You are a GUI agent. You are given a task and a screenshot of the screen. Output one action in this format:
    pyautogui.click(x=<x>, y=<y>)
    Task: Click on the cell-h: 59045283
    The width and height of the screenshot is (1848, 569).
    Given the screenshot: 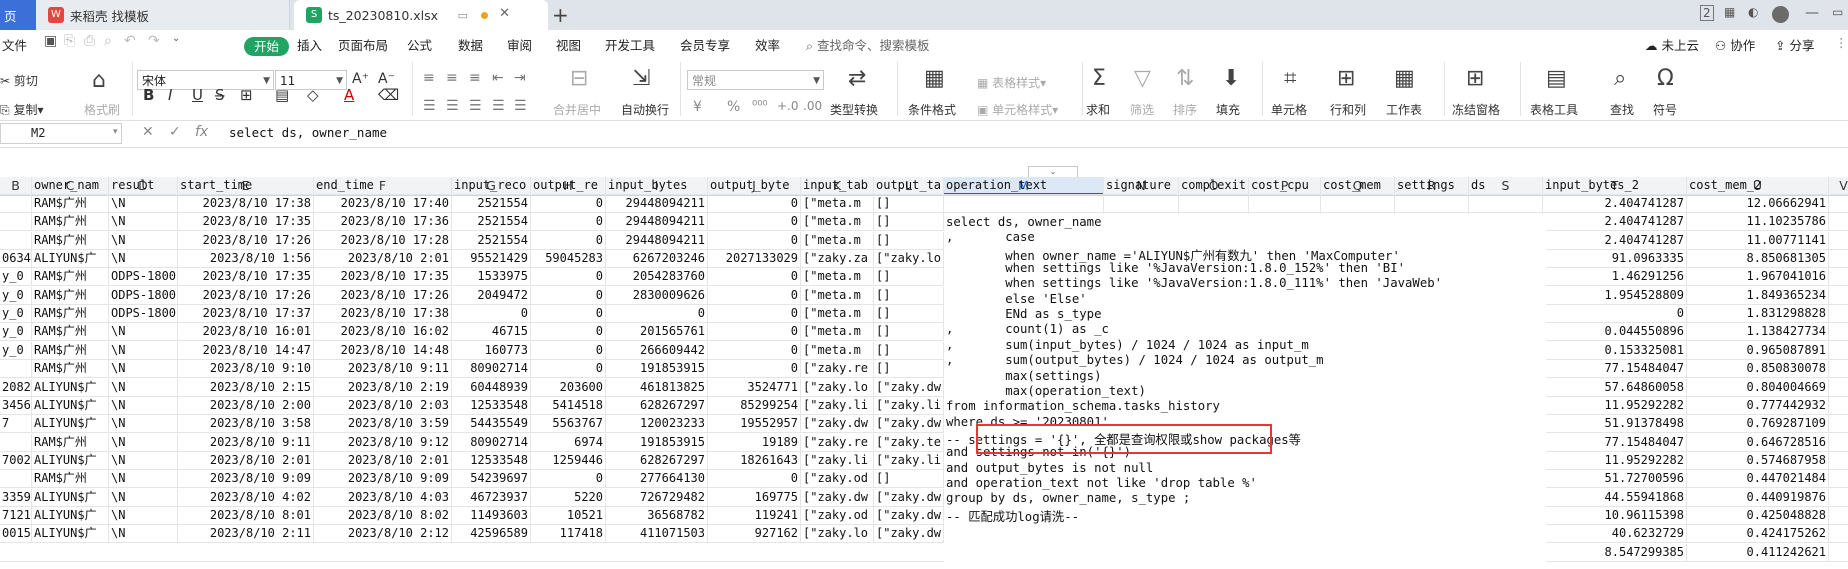 What is the action you would take?
    pyautogui.click(x=568, y=259)
    